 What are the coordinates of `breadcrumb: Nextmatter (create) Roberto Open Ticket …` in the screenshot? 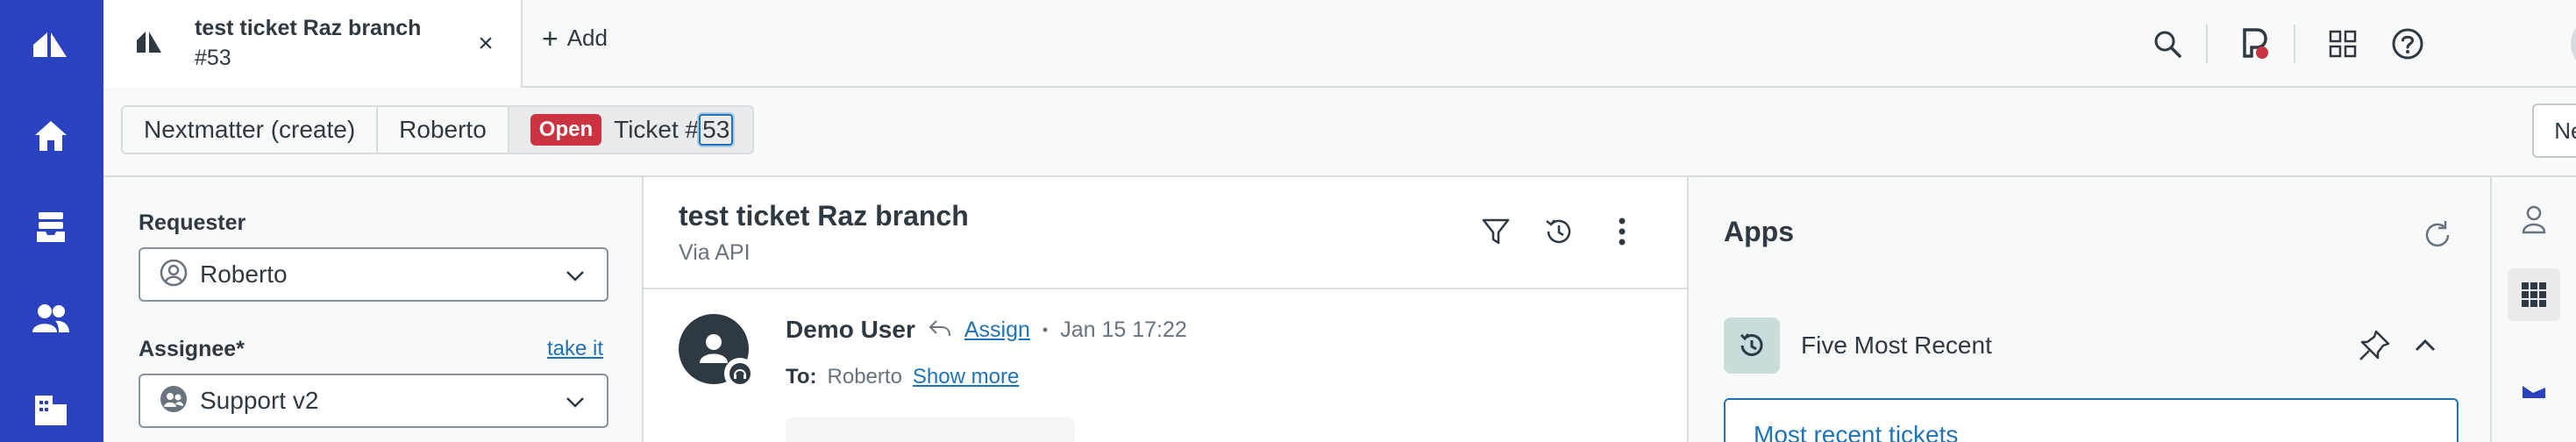 It's located at (438, 129).